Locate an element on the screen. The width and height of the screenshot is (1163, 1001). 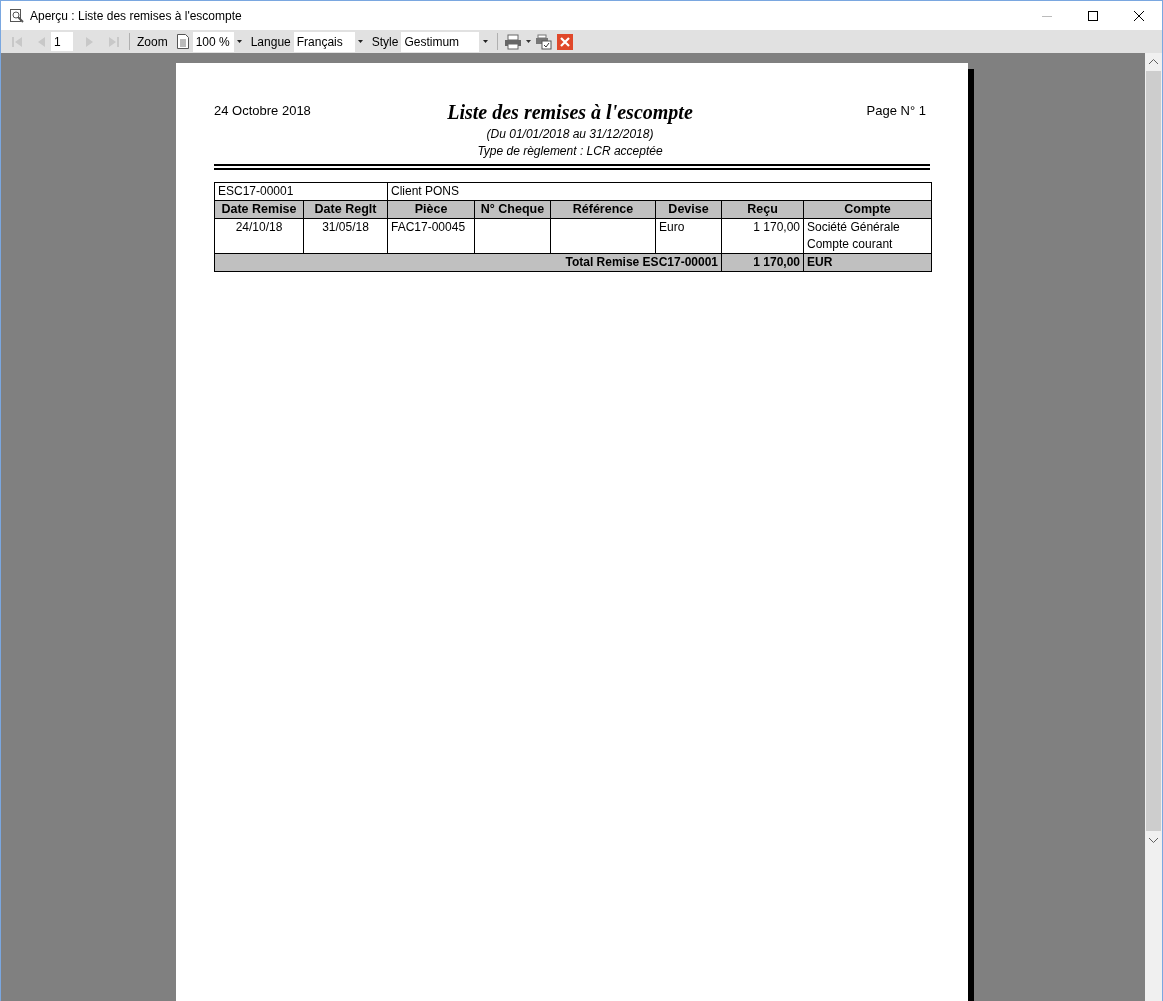
report-title: Liste des remises à l'escompte is located at coordinates (570, 112).